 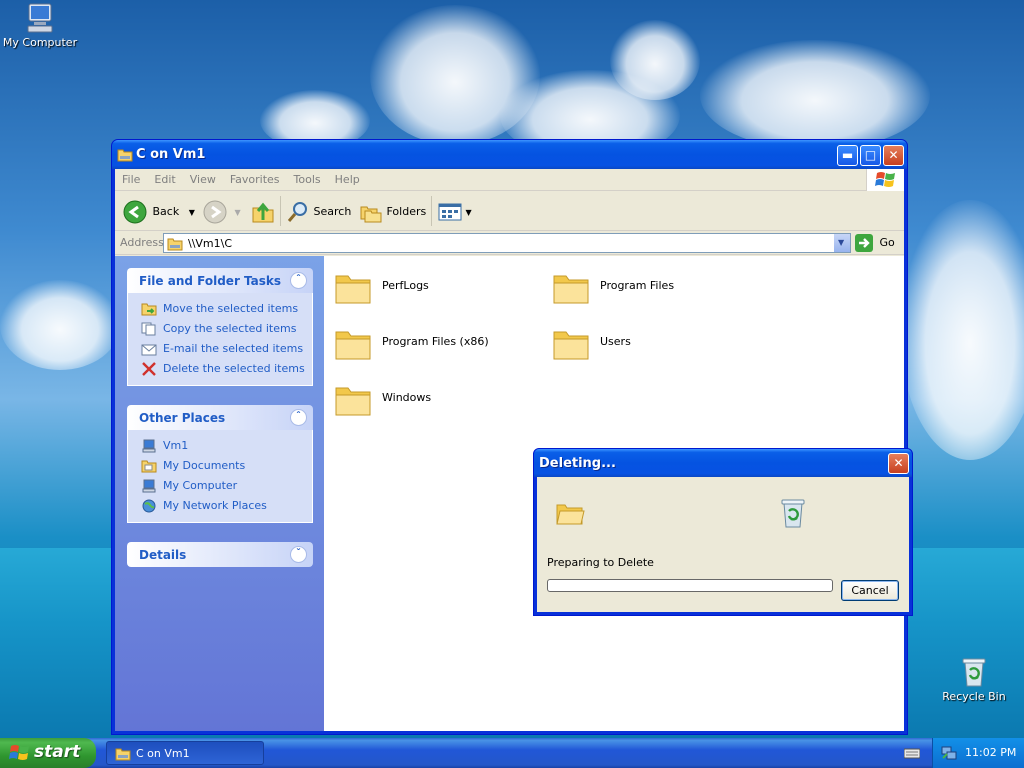 I want to click on go-button: Go, so click(x=875, y=243).